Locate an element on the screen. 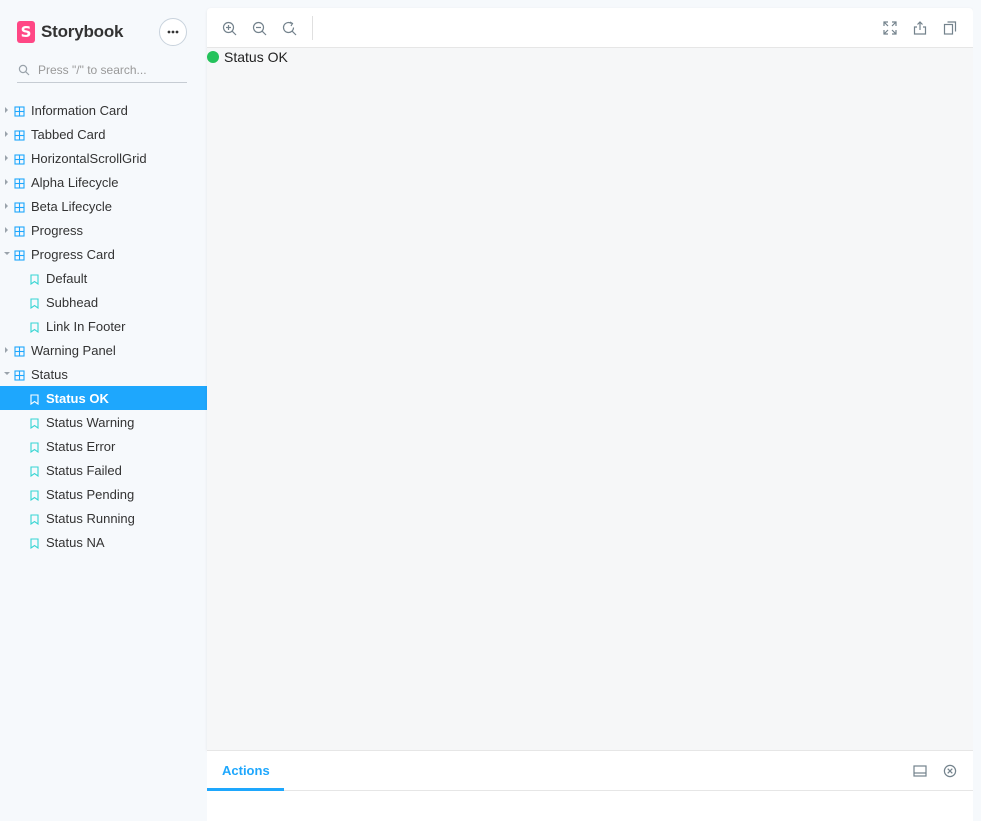 Image resolution: width=981 pixels, height=821 pixels. copy-link-icon is located at coordinates (950, 28).